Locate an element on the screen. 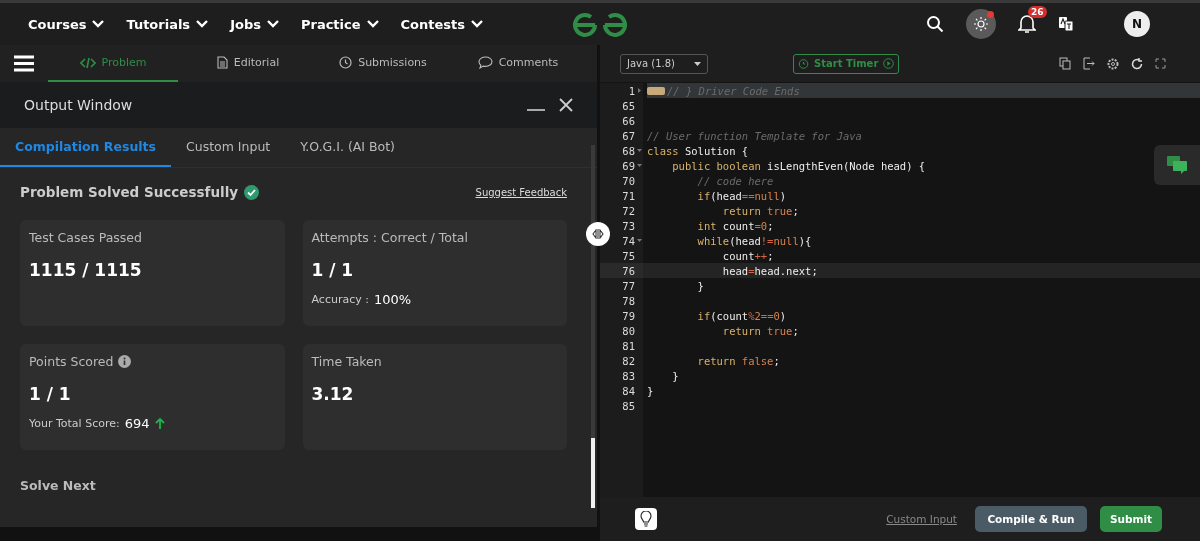 Image resolution: width=1200 pixels, height=541 pixels. user-avatar: N is located at coordinates (1137, 24).